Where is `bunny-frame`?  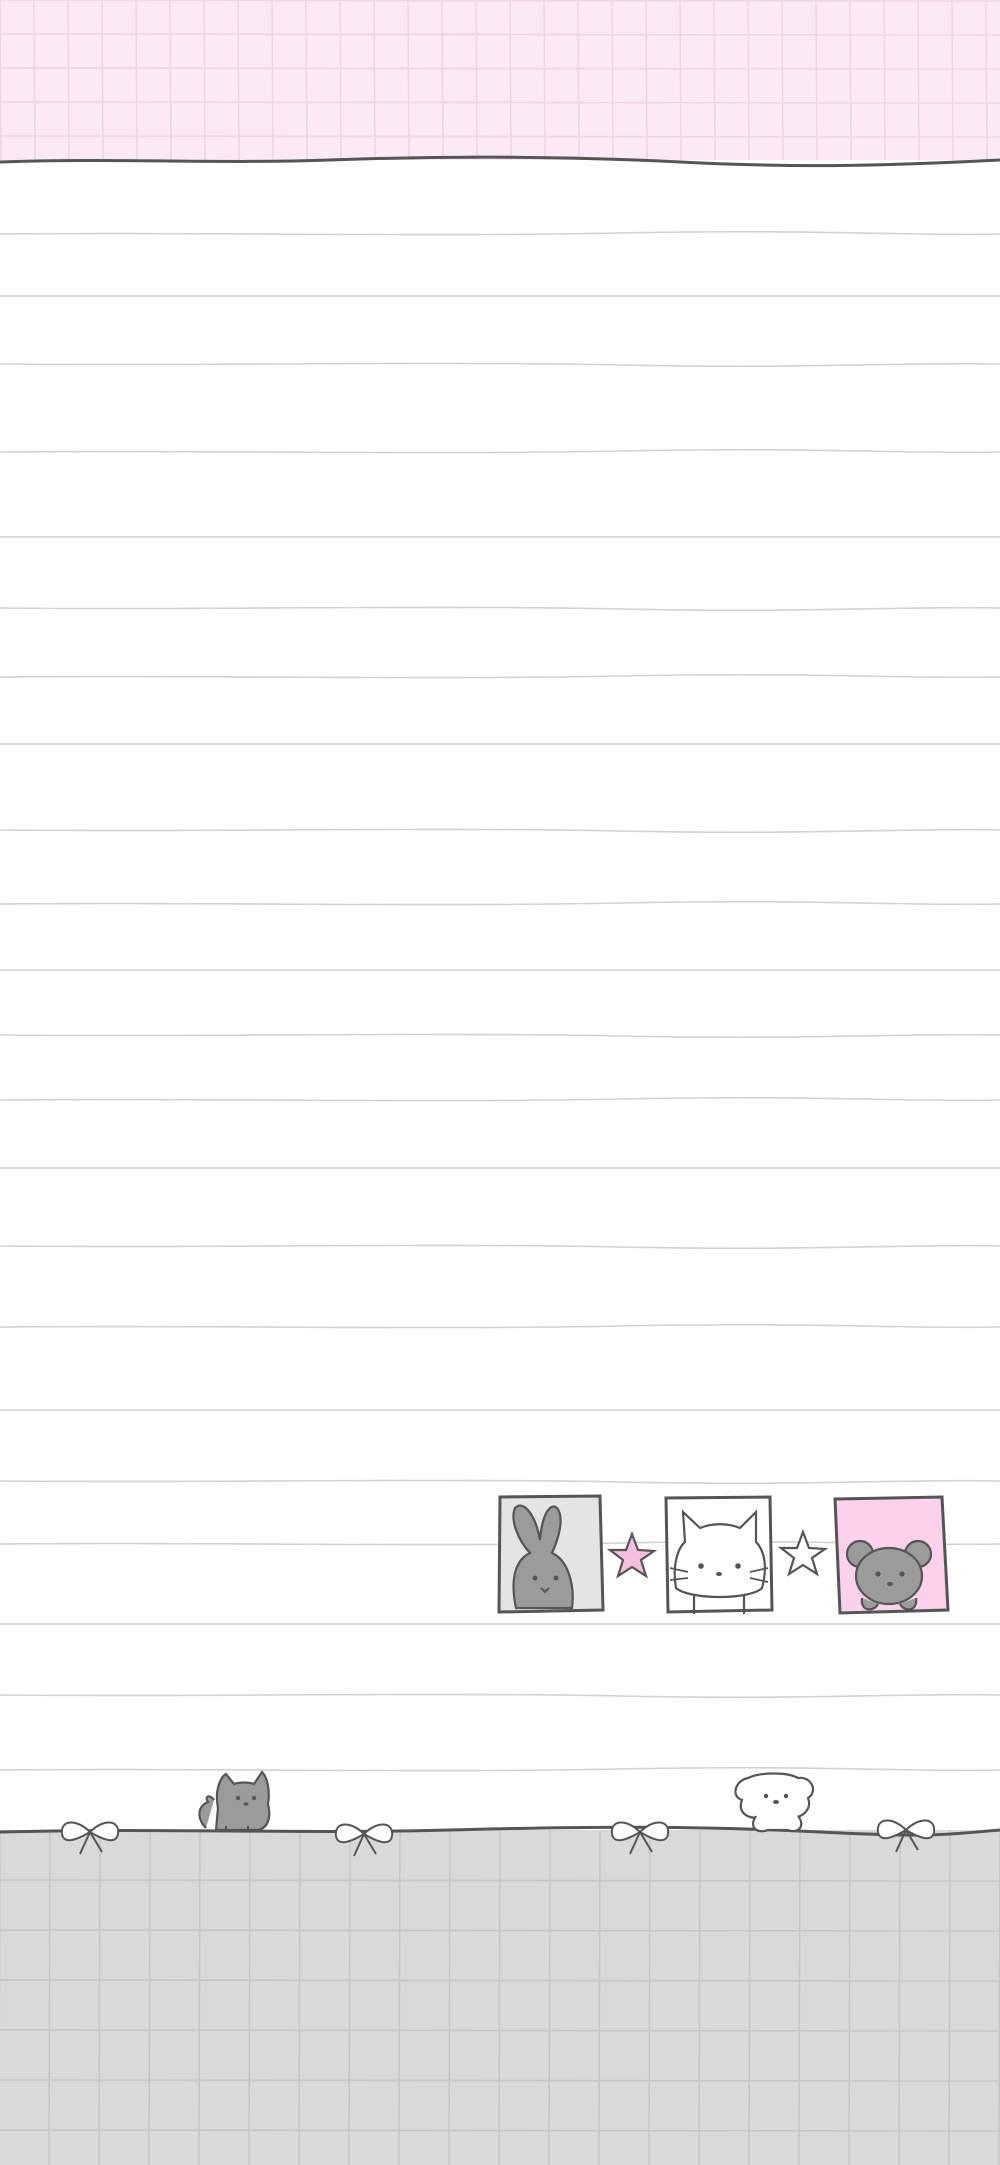
bunny-frame is located at coordinates (551, 1554).